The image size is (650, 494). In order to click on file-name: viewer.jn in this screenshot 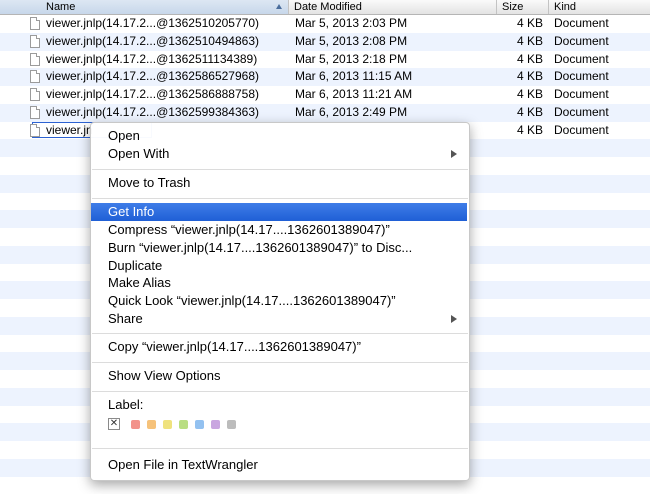, I will do `click(69, 131)`.